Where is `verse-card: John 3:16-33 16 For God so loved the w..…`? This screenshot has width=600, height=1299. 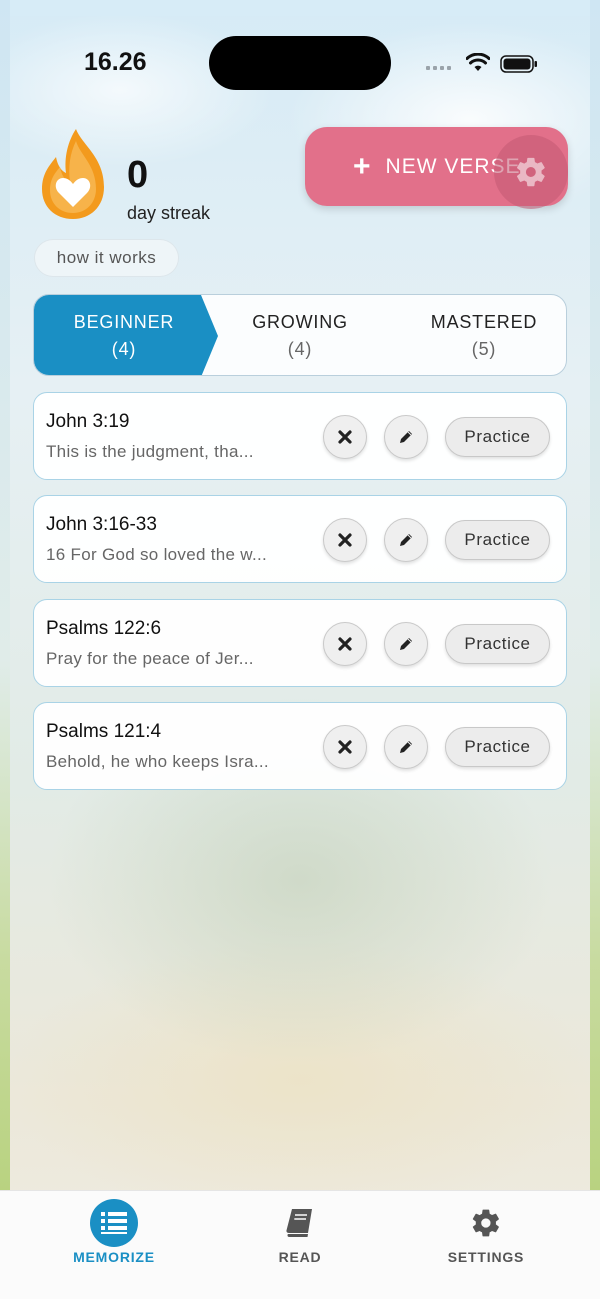 verse-card: John 3:16-33 16 For God so loved the w..… is located at coordinates (300, 539).